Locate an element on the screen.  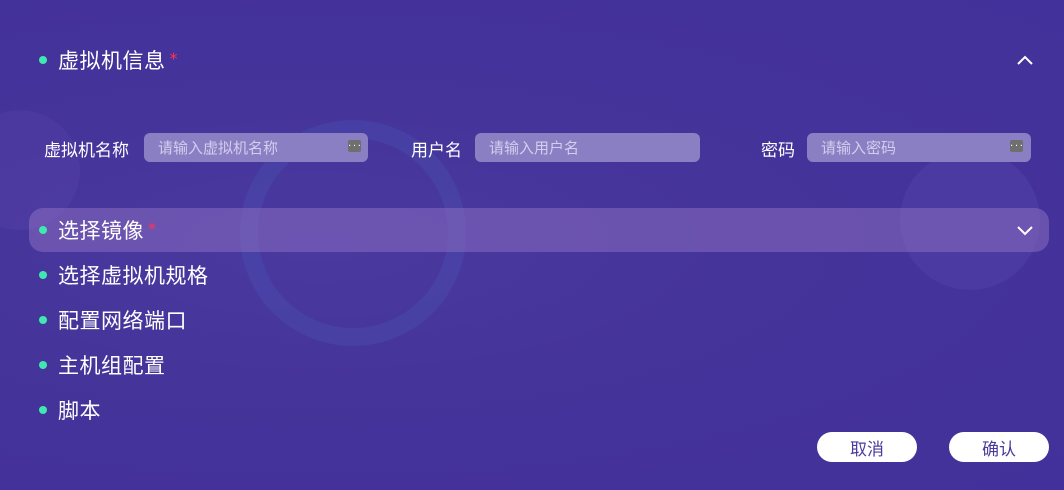
section-title: 选择虚拟机规格 is located at coordinates (133, 276).